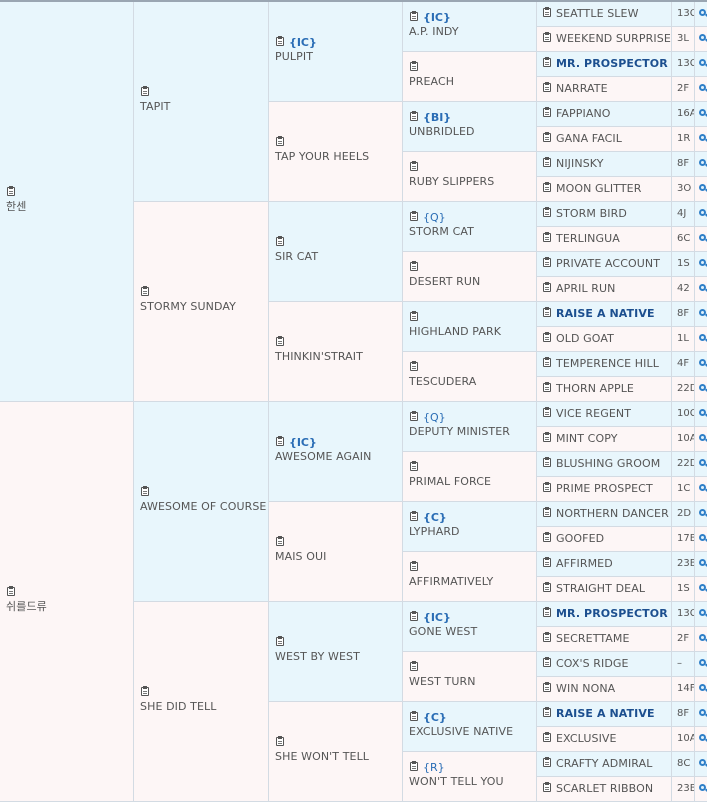 The image size is (707, 802). Describe the element at coordinates (442, 682) in the screenshot. I see `ancestor-name-link: WEST TURN` at that location.